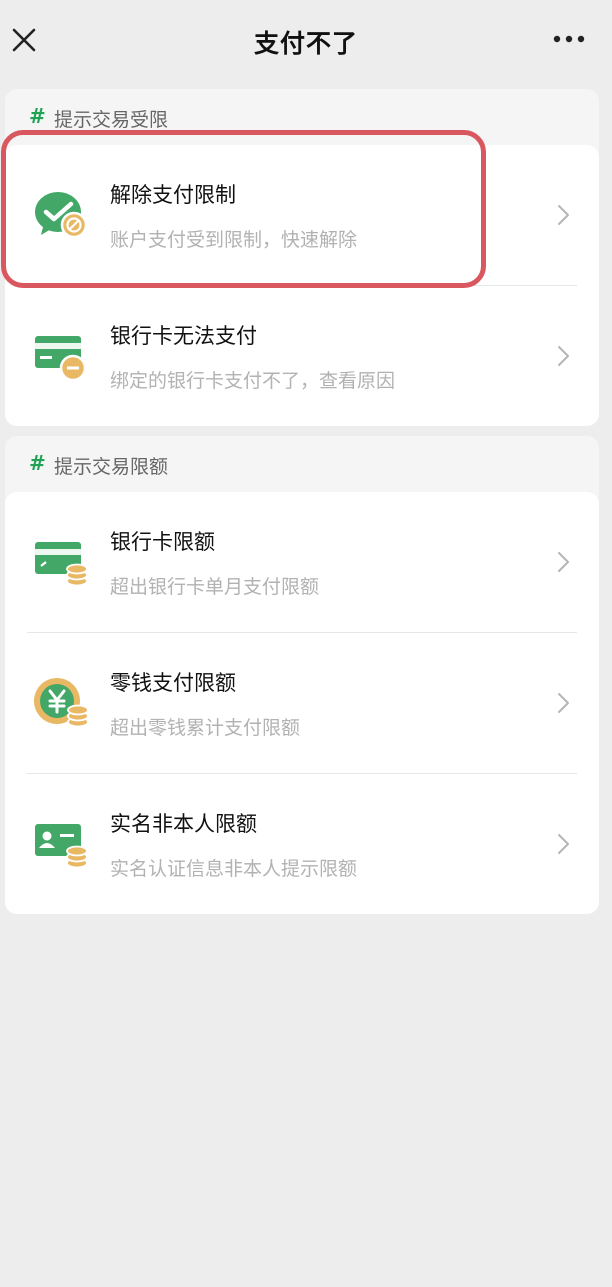  I want to click on item-subtitle: 超出银行卡单月支付限额, so click(215, 587).